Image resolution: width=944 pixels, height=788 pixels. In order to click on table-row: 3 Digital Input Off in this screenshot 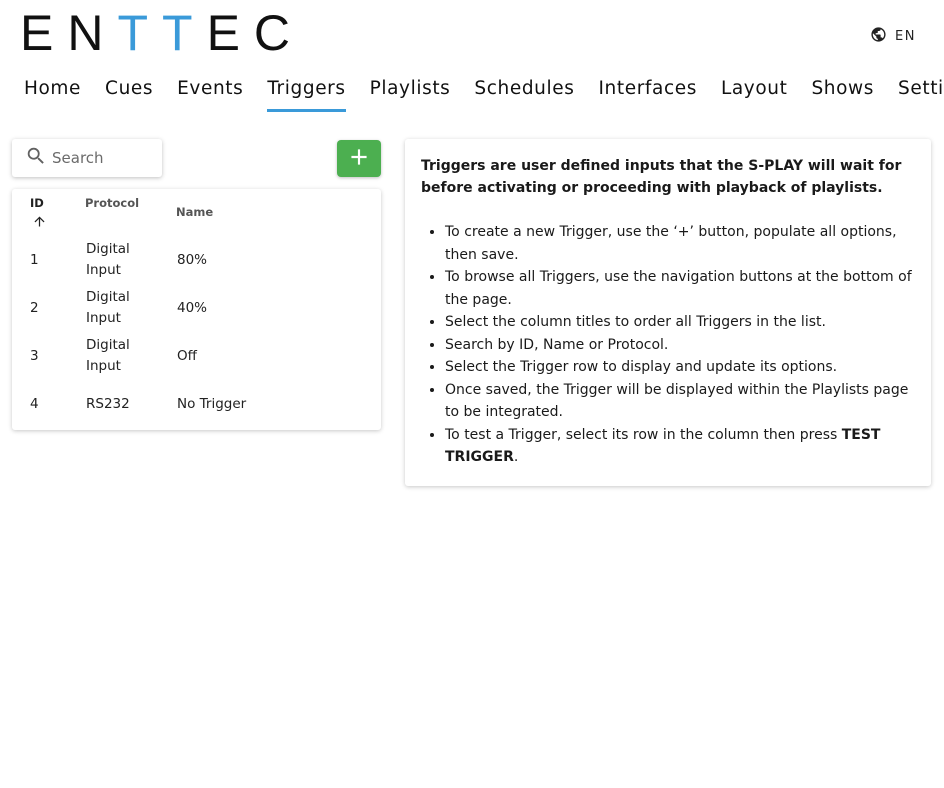, I will do `click(196, 356)`.